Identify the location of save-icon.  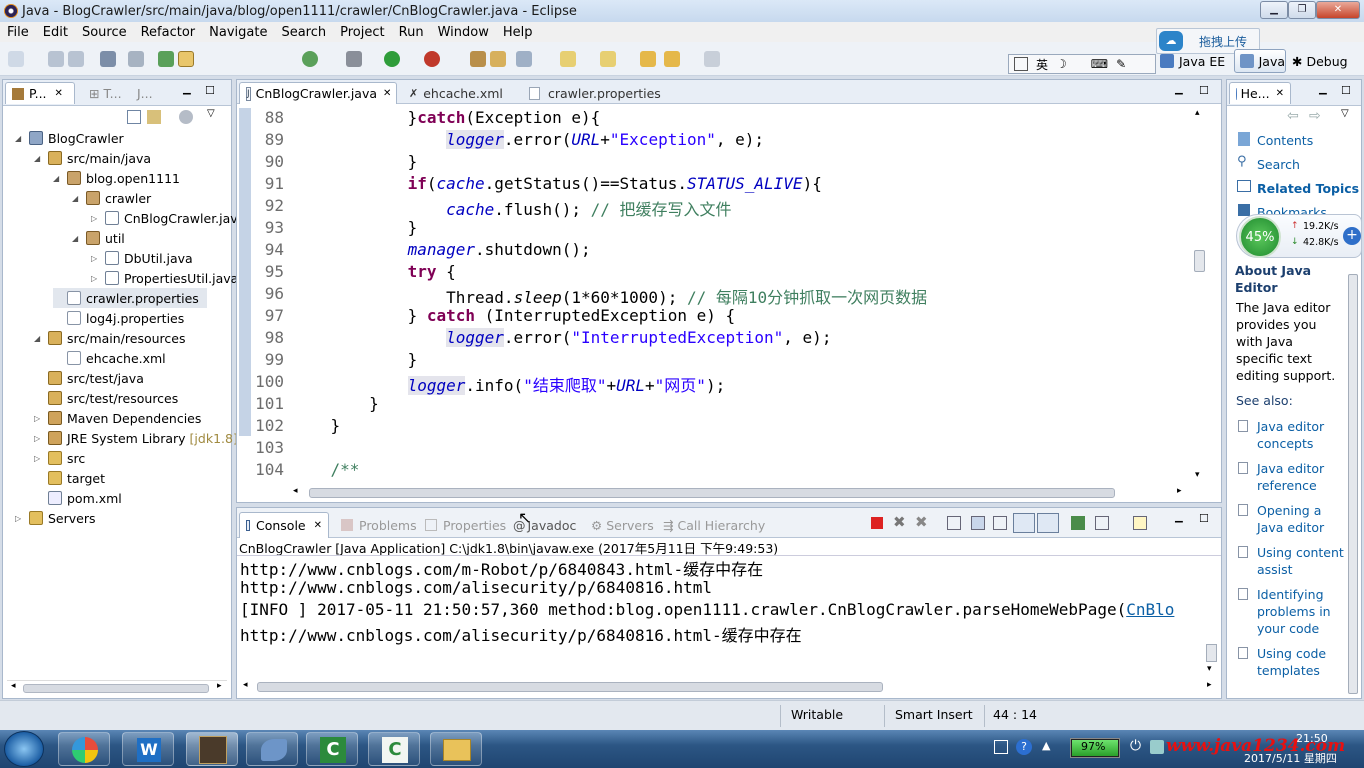
(56, 59).